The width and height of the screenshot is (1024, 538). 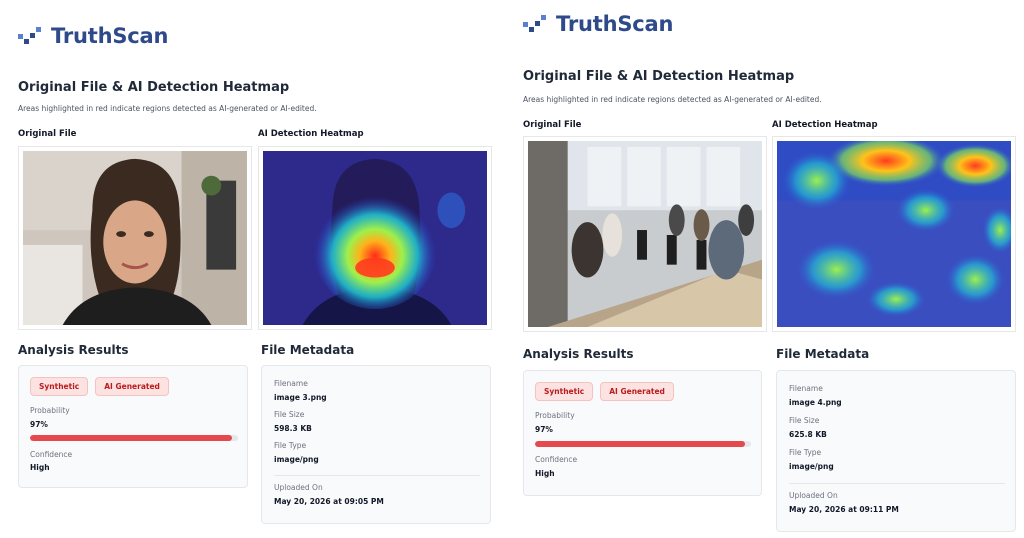 What do you see at coordinates (329, 501) in the screenshot?
I see `uploaded-value: May 20, 2026 at 09:05 PM` at bounding box center [329, 501].